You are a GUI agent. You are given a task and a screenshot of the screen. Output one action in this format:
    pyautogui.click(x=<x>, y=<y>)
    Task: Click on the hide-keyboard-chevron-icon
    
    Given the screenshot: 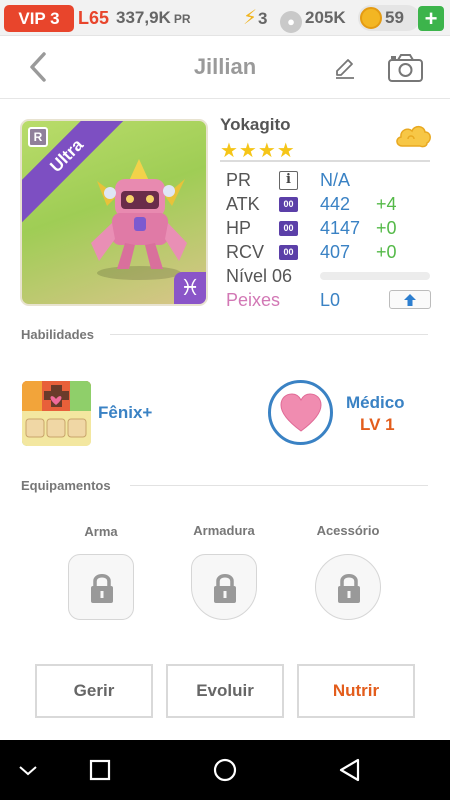 What is the action you would take?
    pyautogui.click(x=28, y=770)
    